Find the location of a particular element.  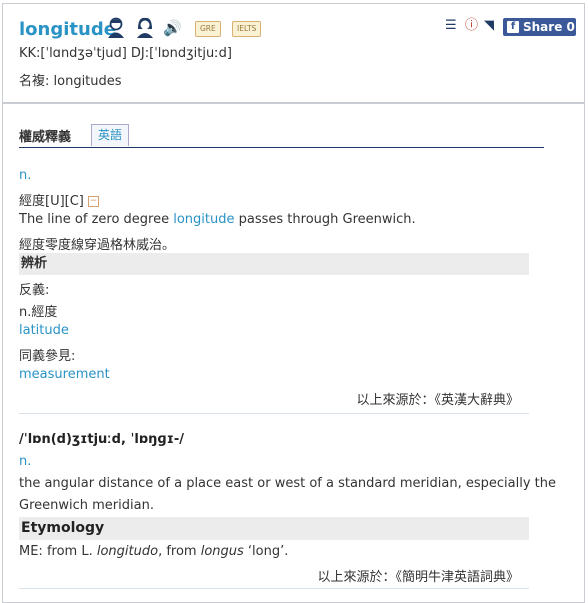

sense-text: 經度[U][C] is located at coordinates (51, 201).